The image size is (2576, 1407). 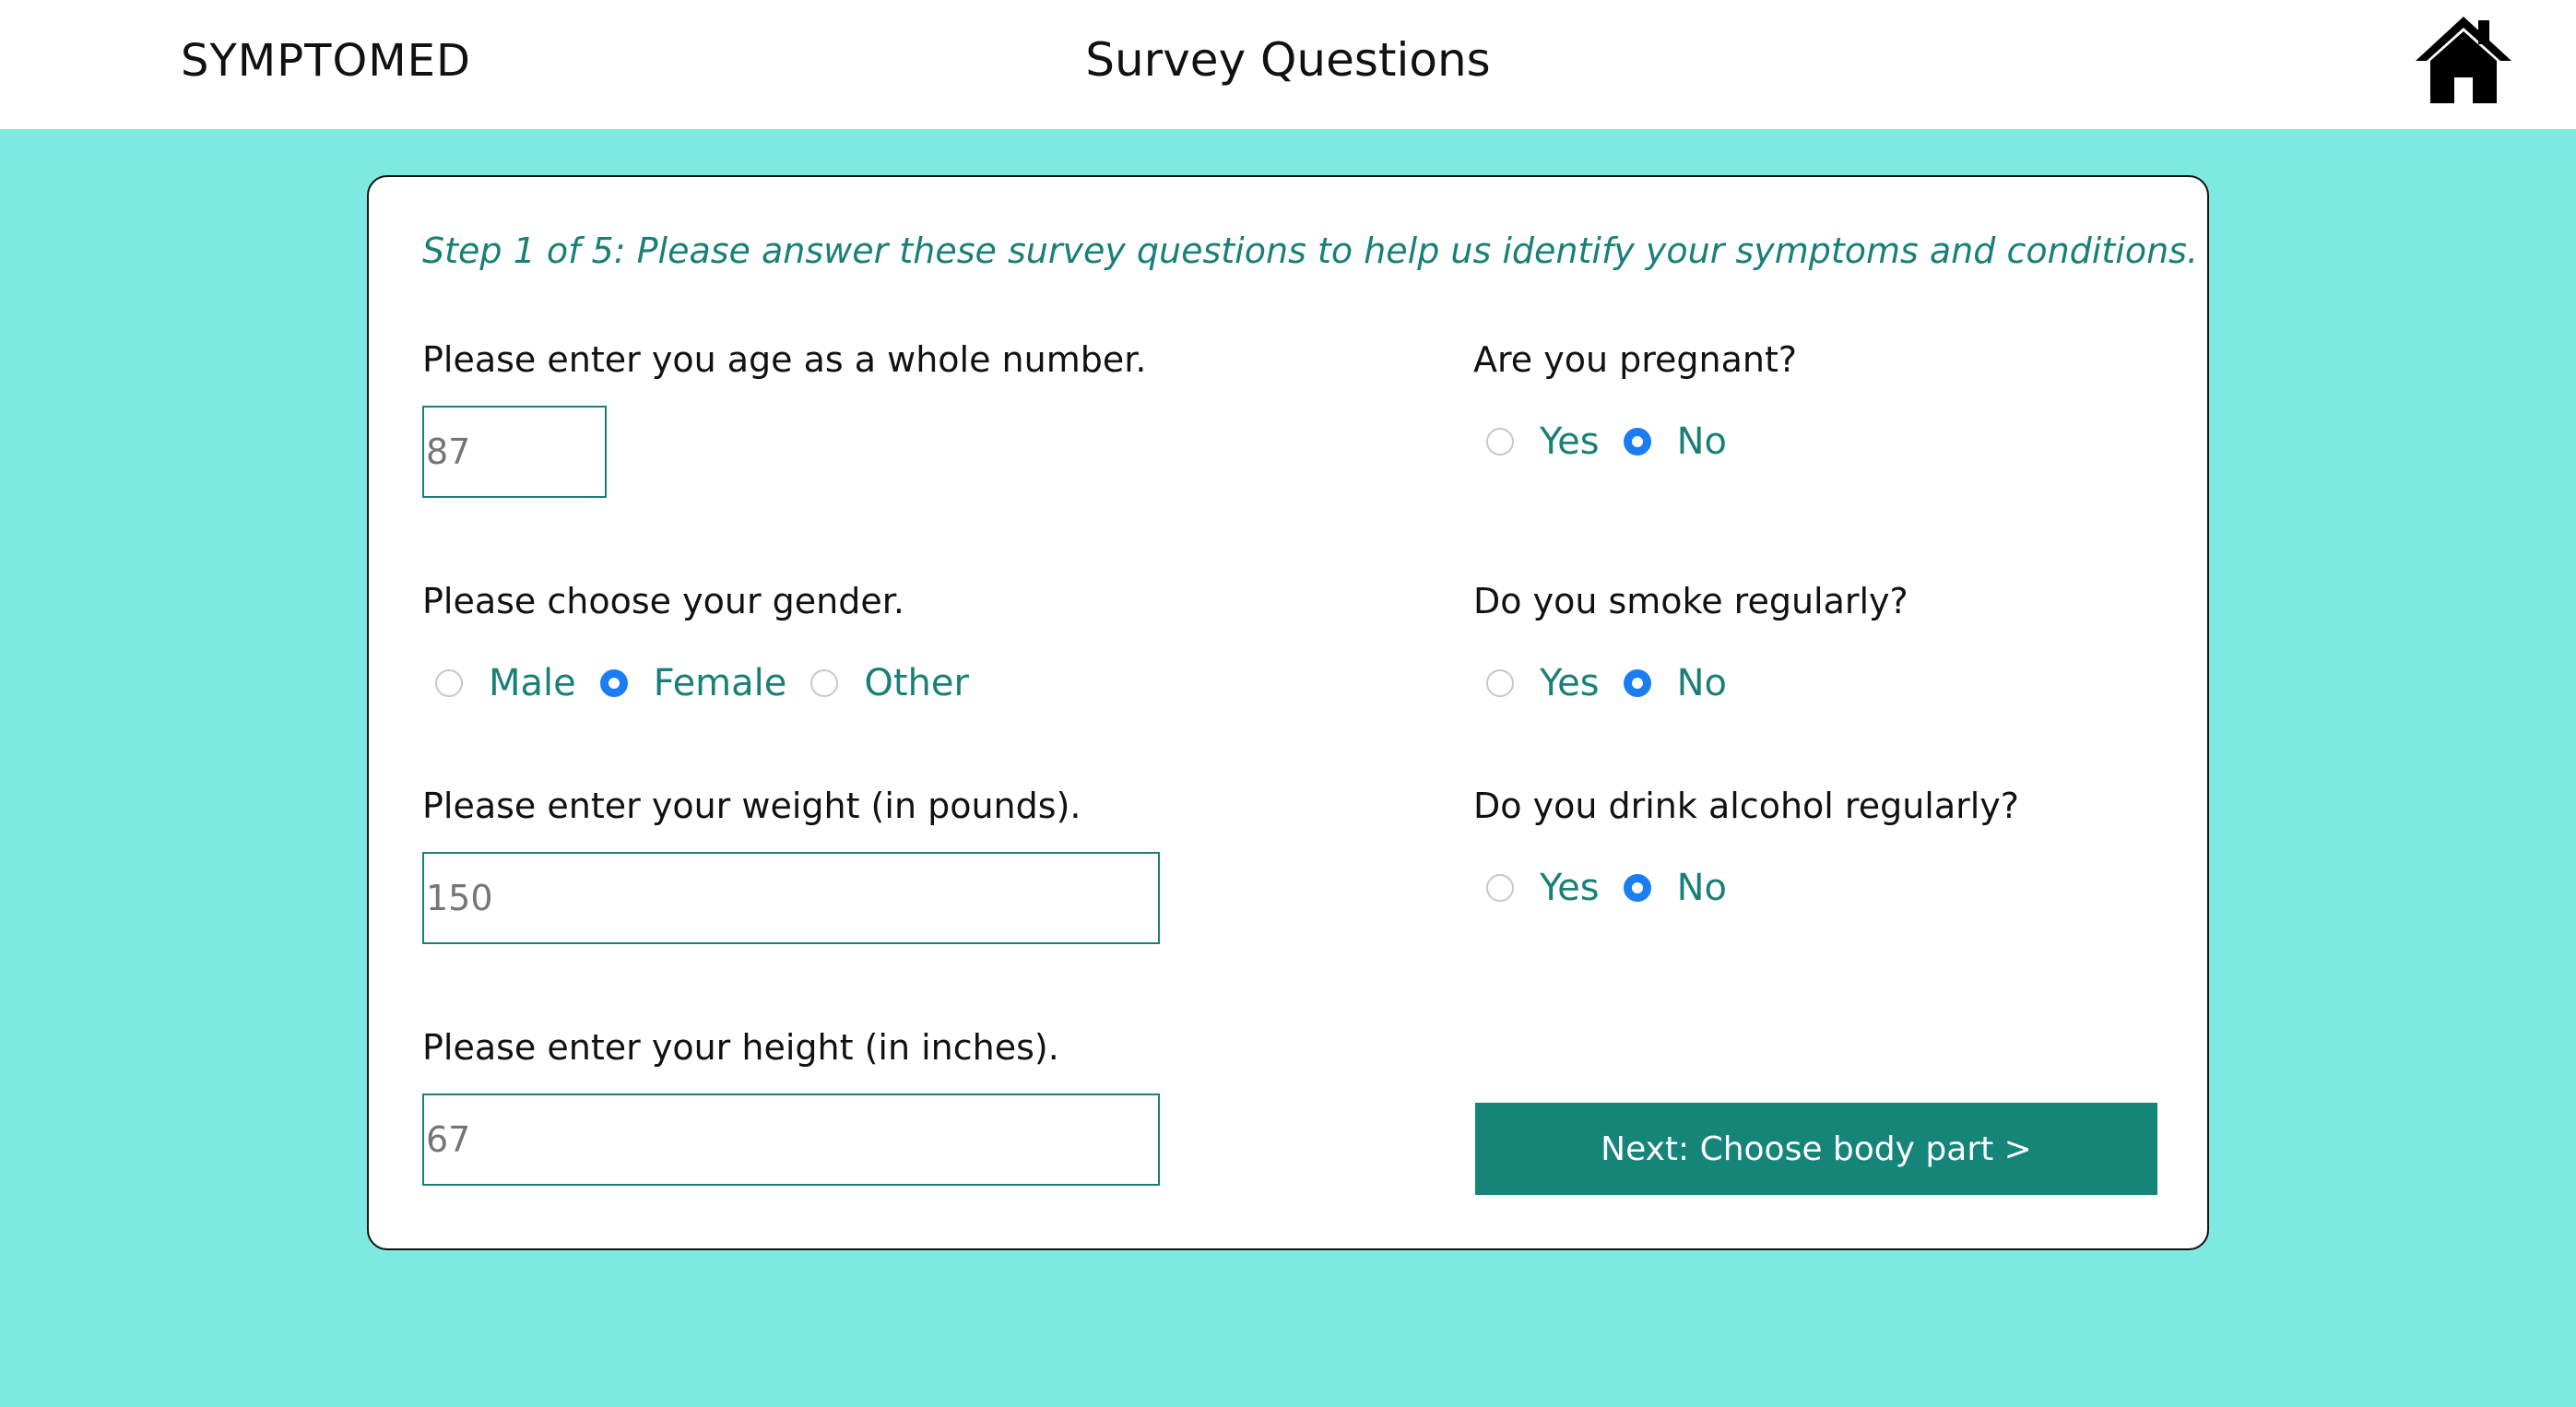 What do you see at coordinates (514, 452) in the screenshot?
I see `age-input` at bounding box center [514, 452].